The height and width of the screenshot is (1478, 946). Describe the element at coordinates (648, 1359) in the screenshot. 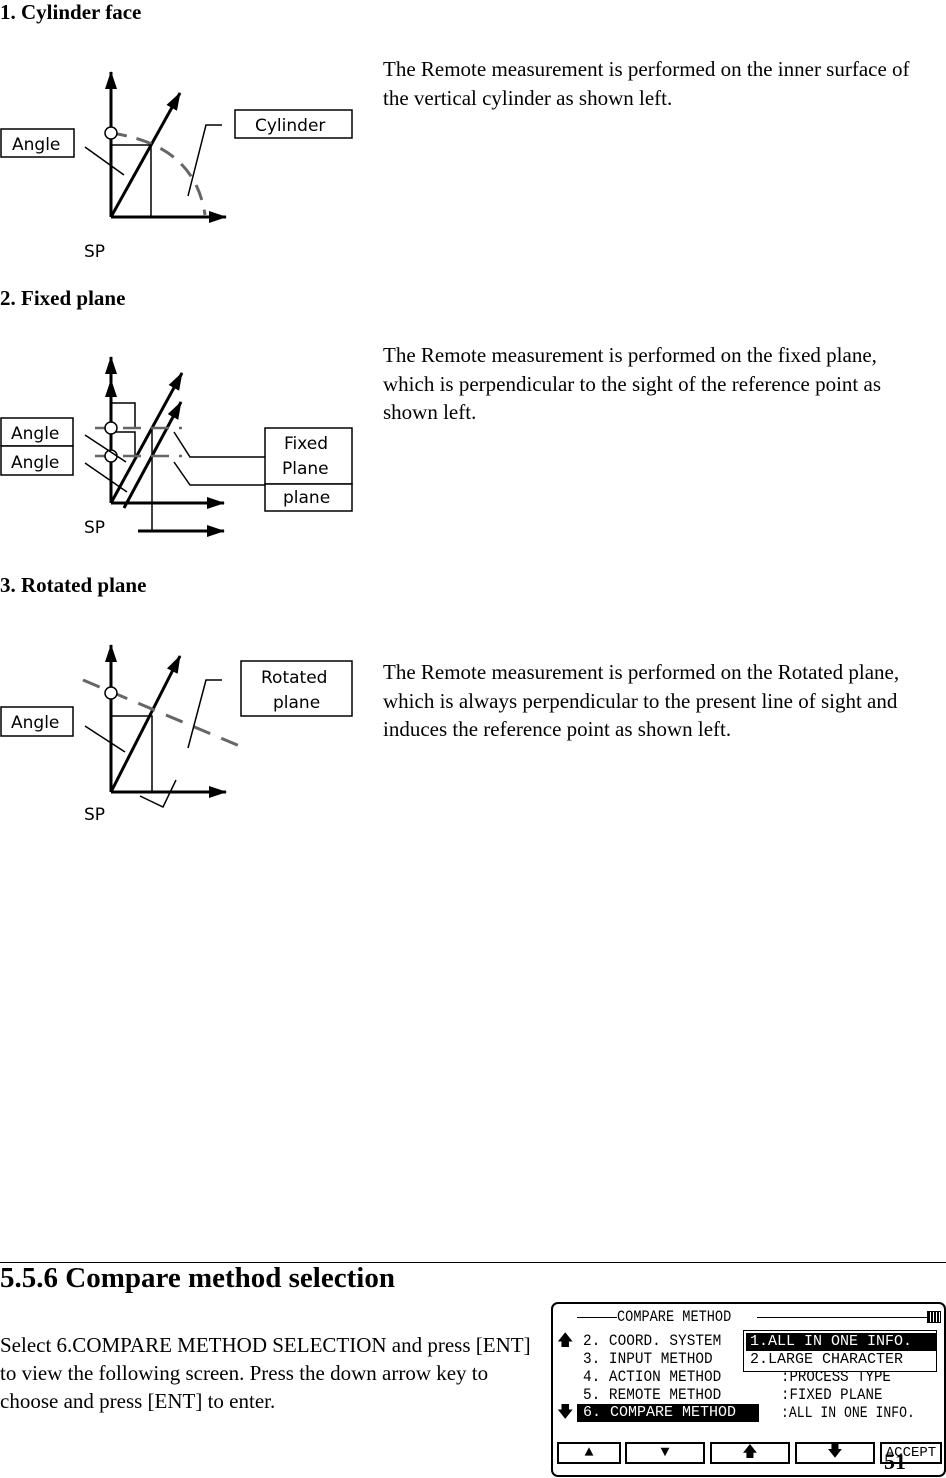

I see `lcd-row: 3. INPUT METHOD` at that location.